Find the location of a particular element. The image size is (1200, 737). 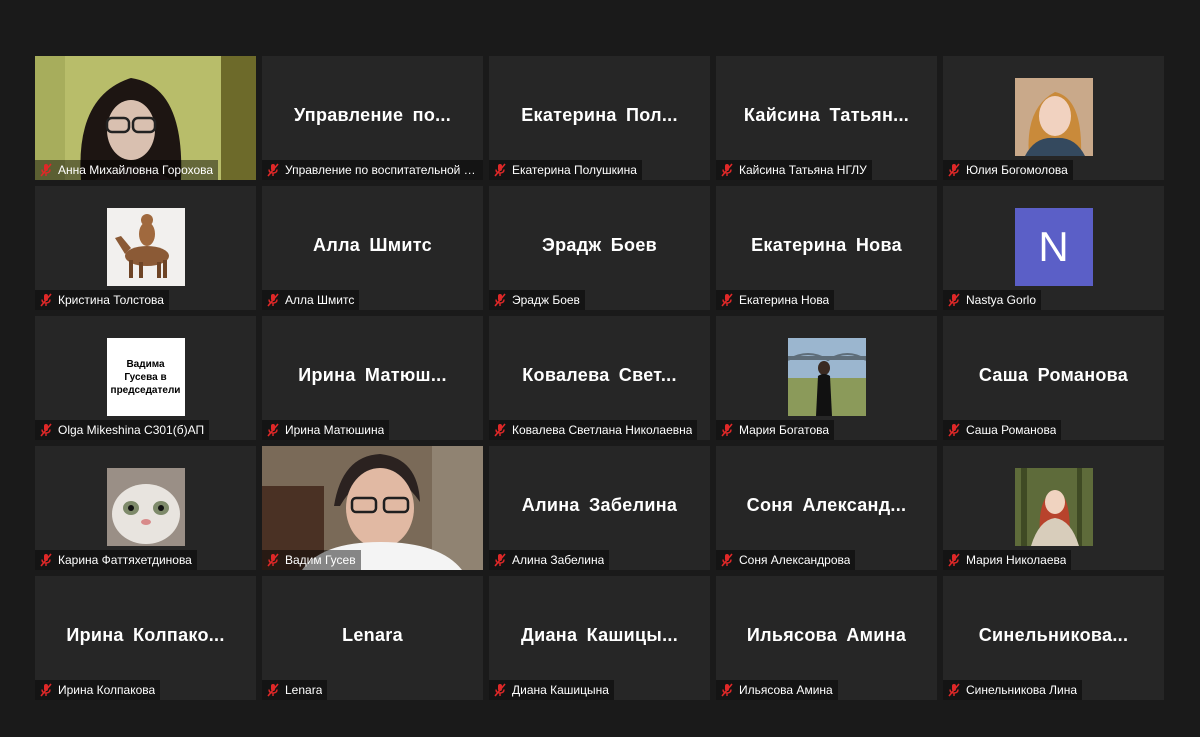

name-label: Мария Богатова is located at coordinates (775, 430).